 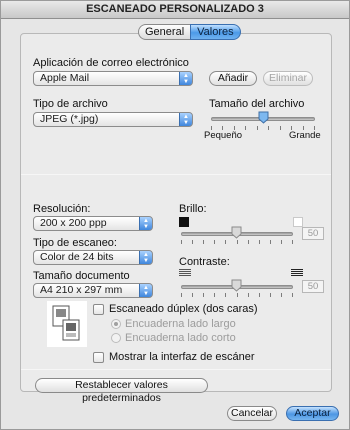 I want to click on email-app-label: Aplicación de correo electrónico, so click(x=111, y=63).